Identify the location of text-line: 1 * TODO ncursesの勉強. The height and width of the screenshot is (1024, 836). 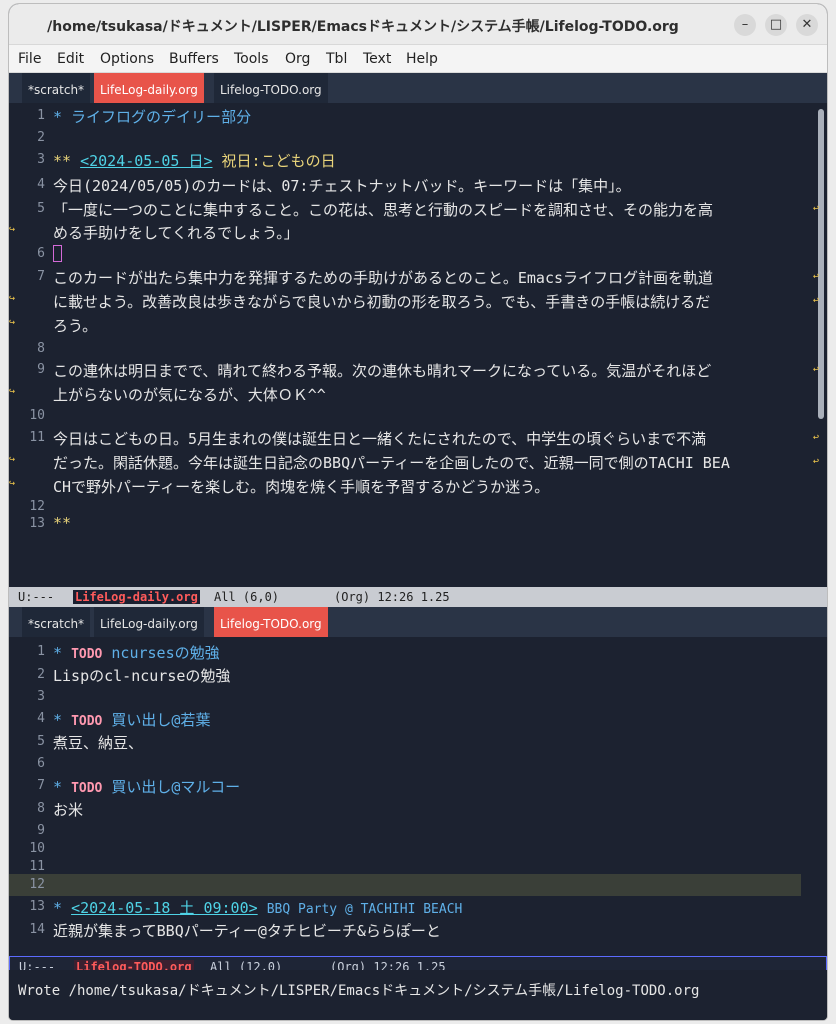
(128, 653).